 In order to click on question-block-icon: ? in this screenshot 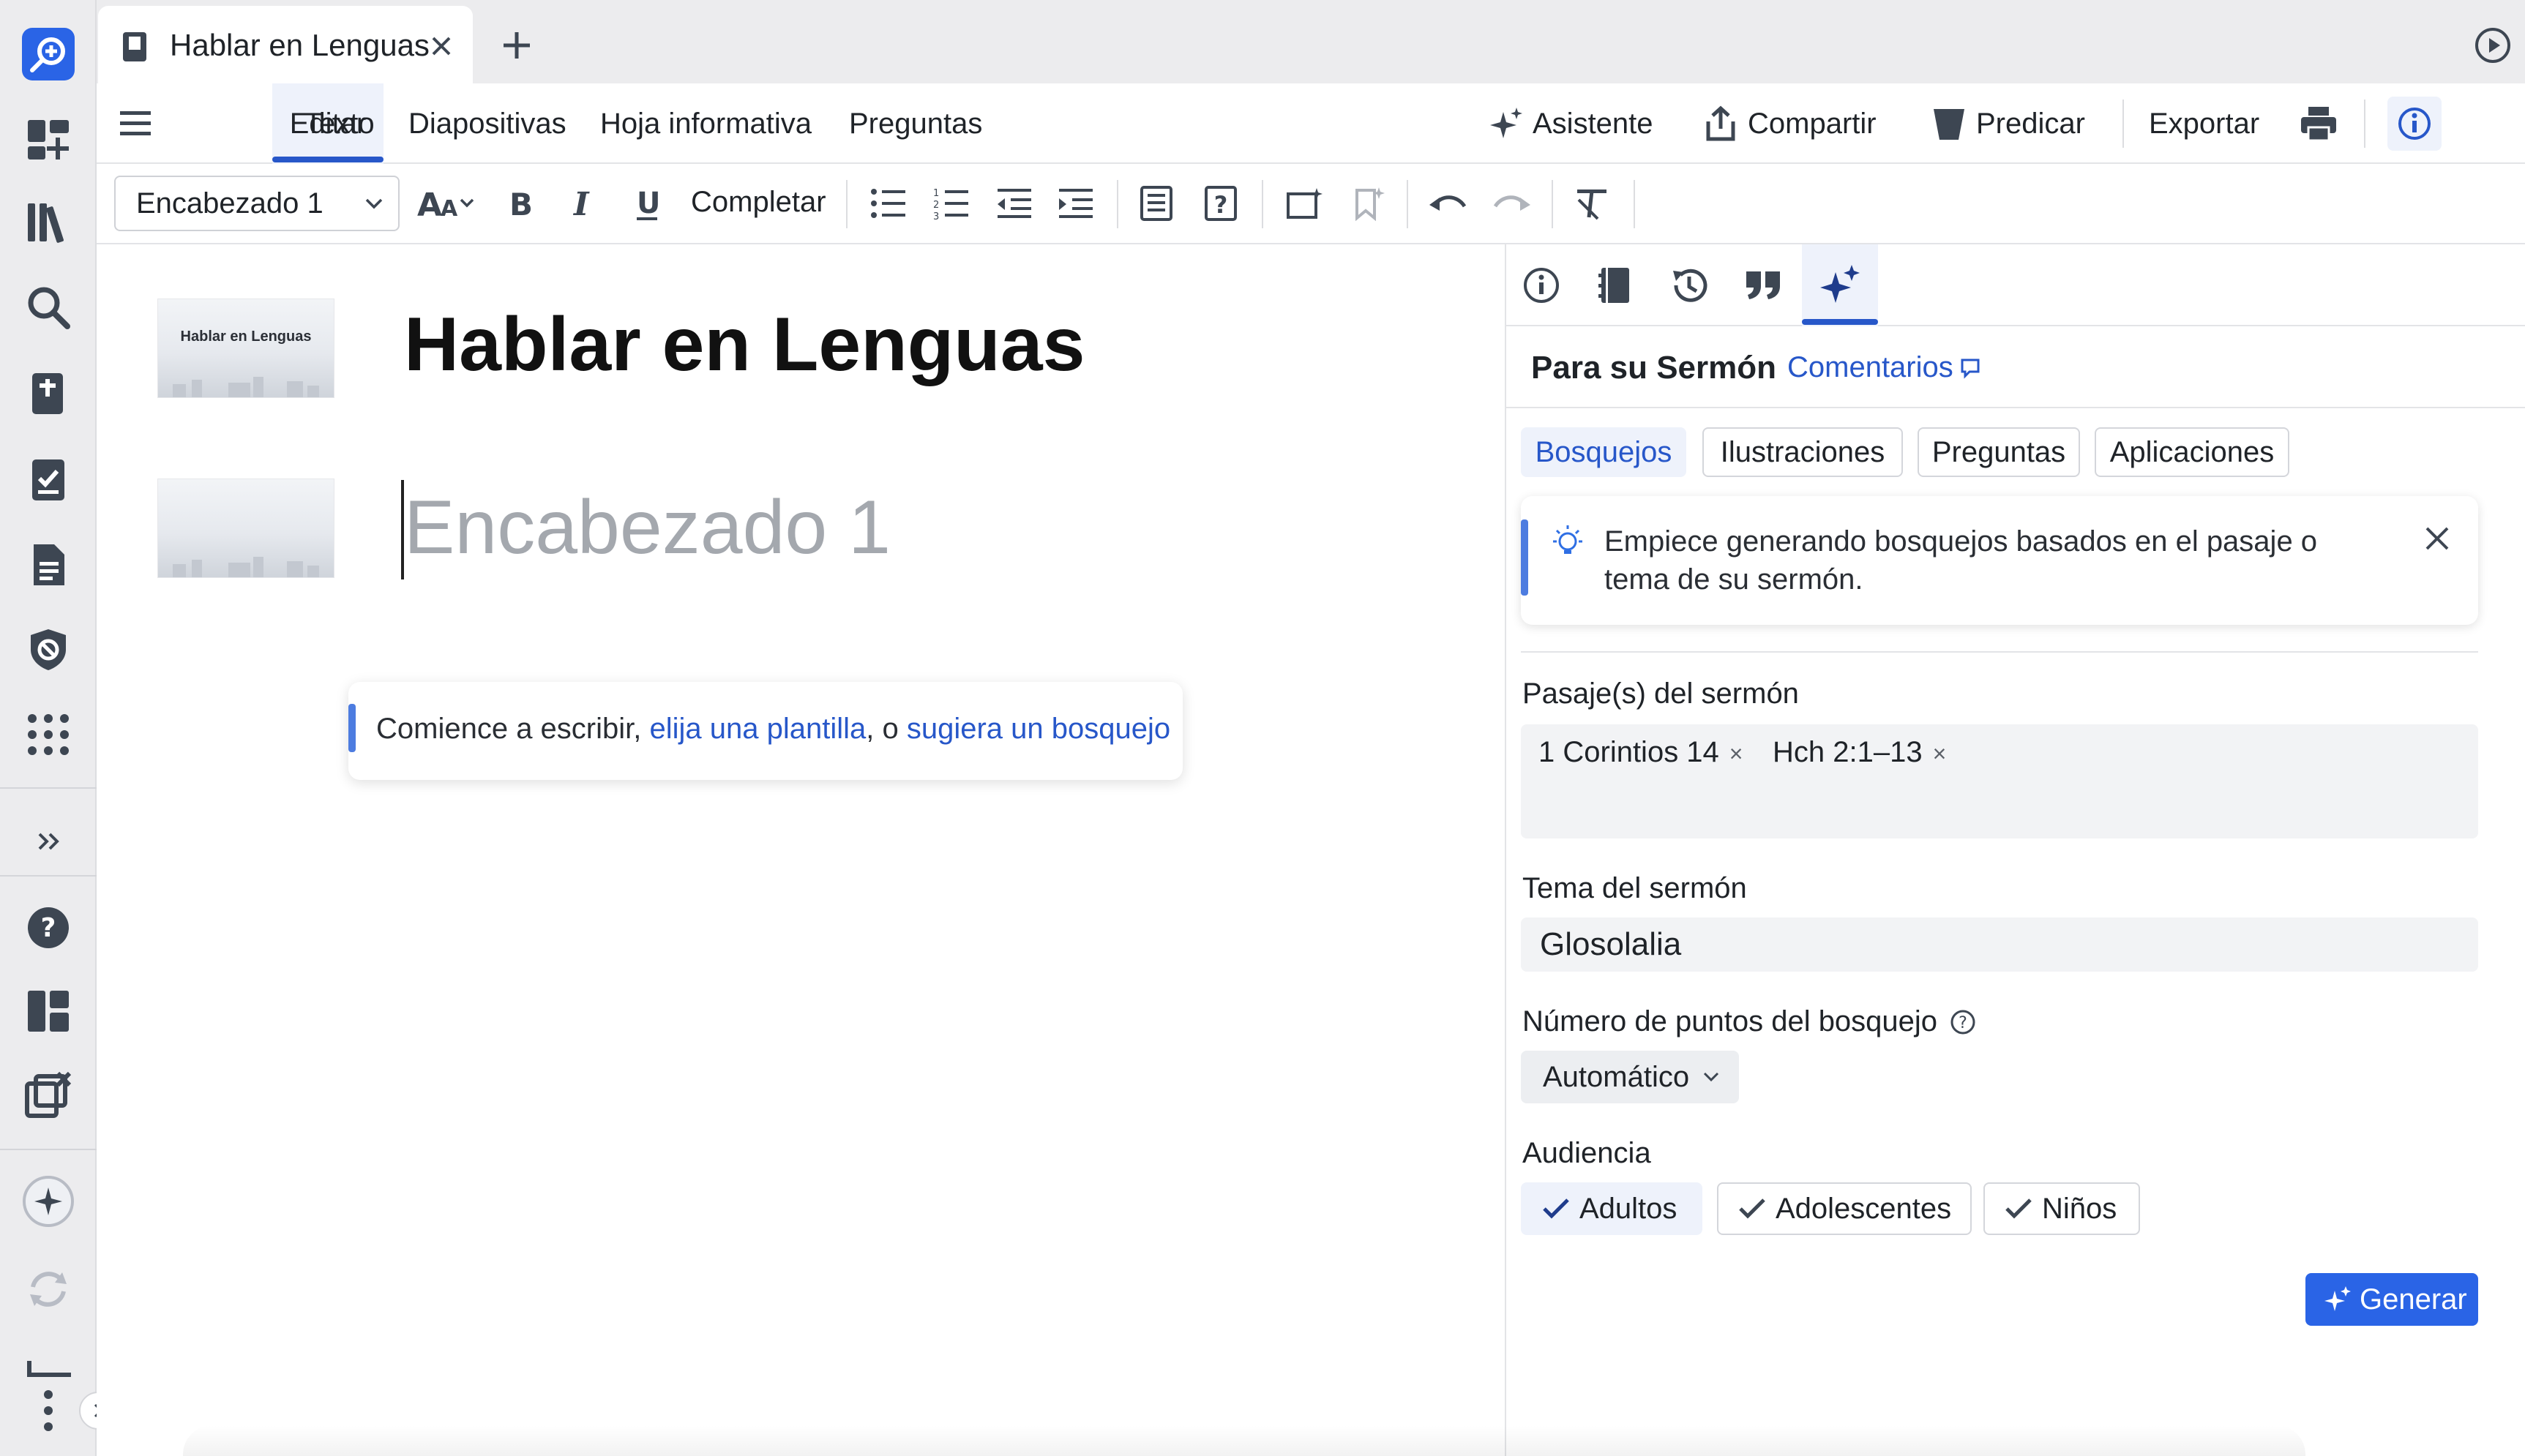, I will do `click(1221, 204)`.